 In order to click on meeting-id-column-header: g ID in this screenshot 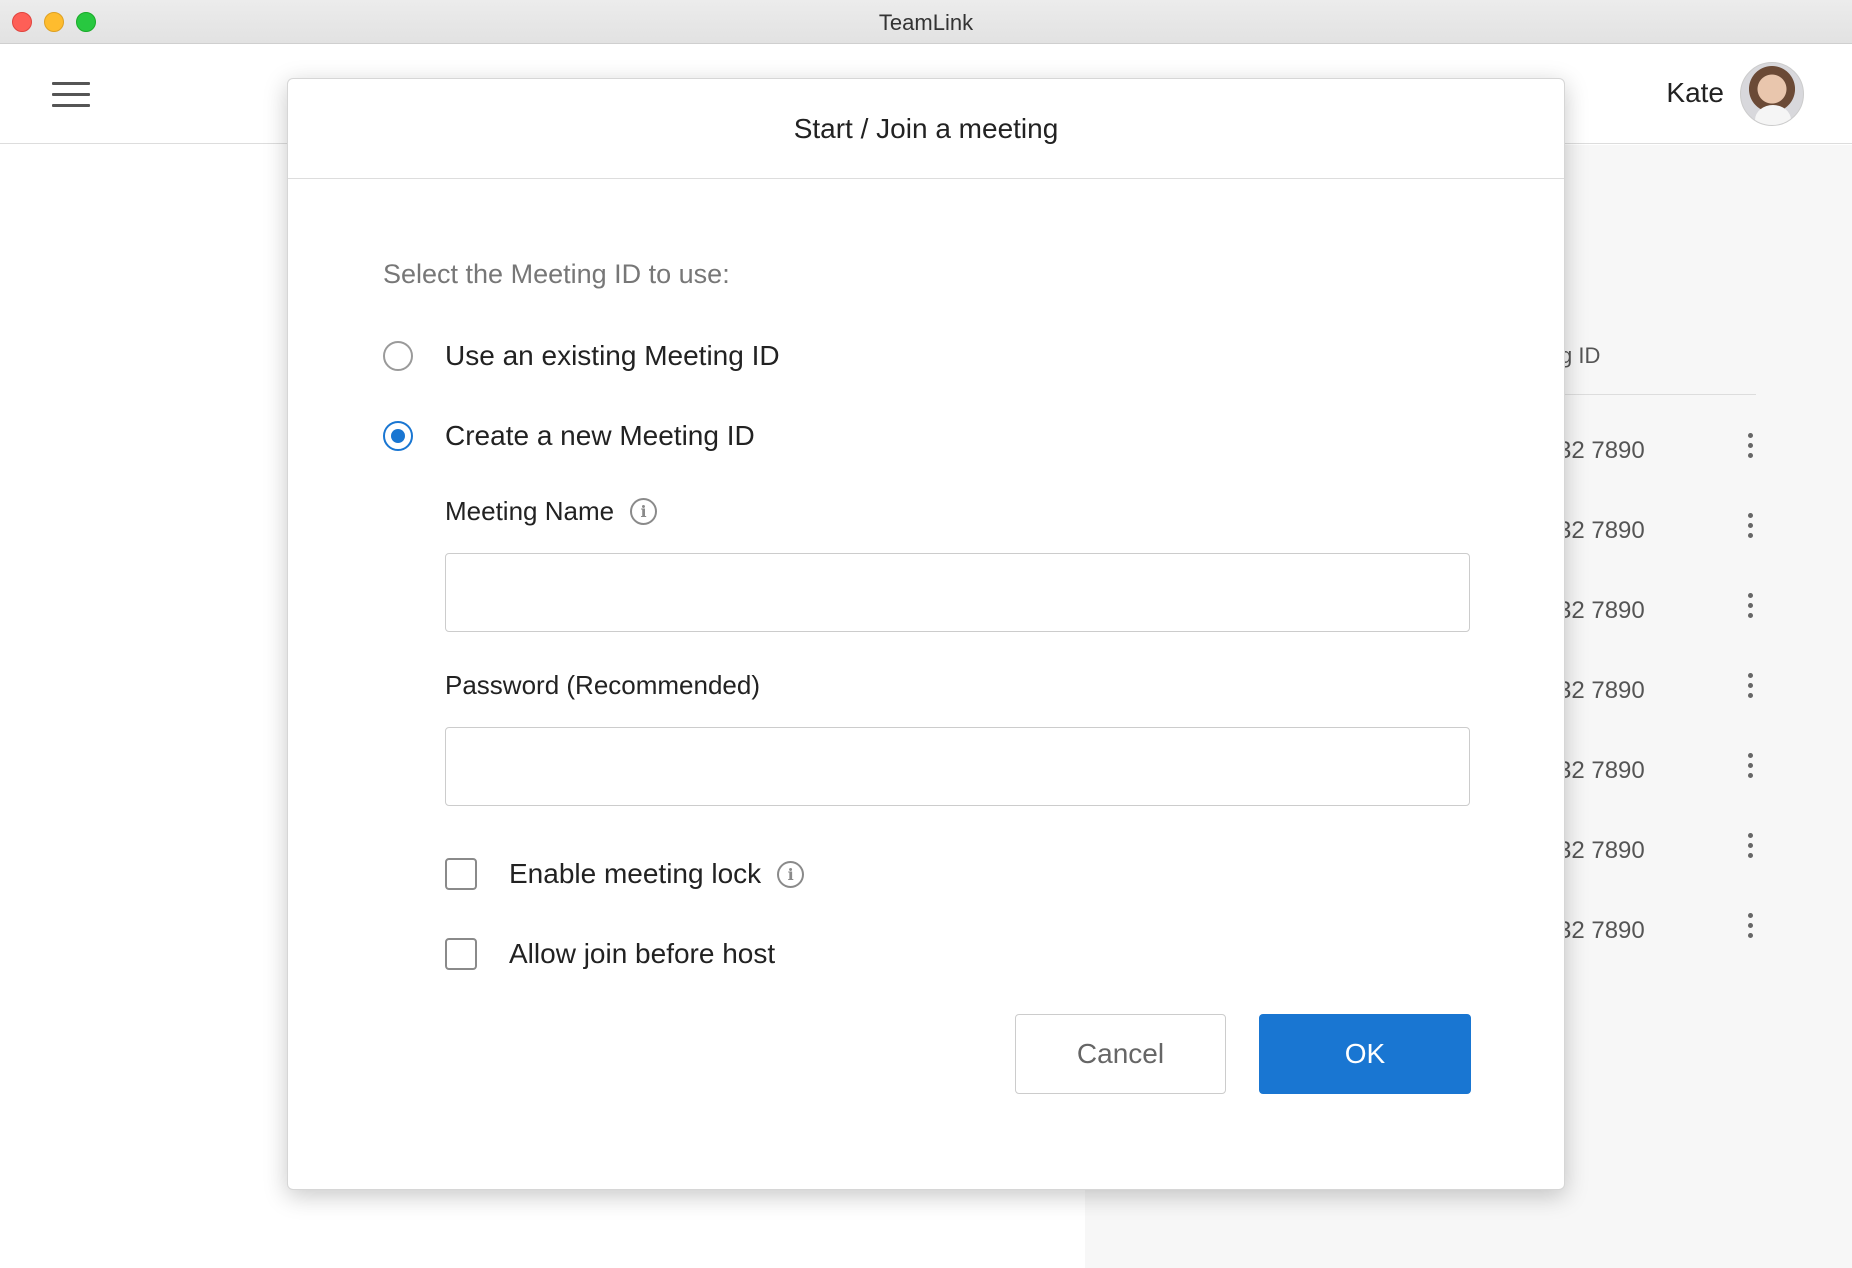, I will do `click(1580, 355)`.